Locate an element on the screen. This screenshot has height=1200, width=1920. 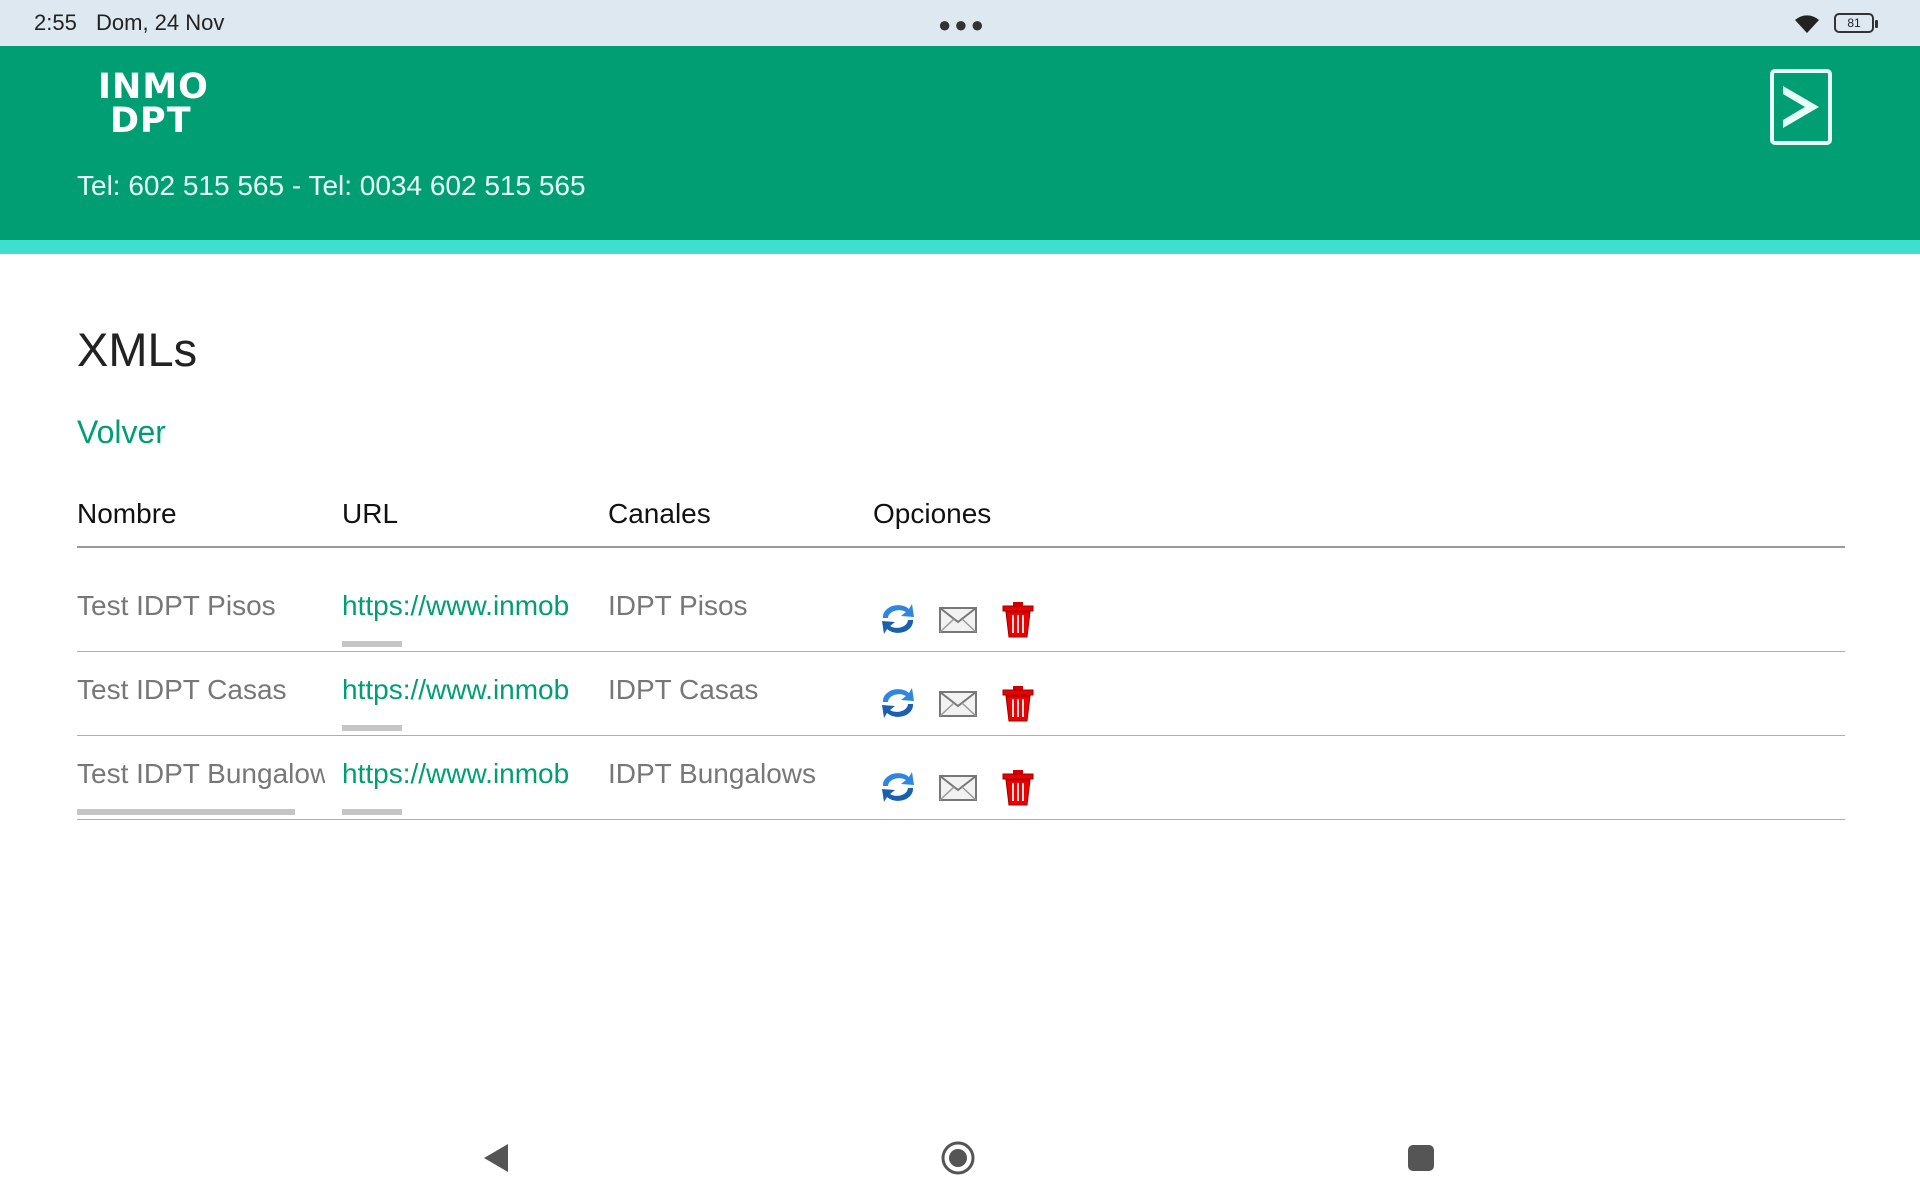
row-channel: IDPT Casas is located at coordinates (683, 689).